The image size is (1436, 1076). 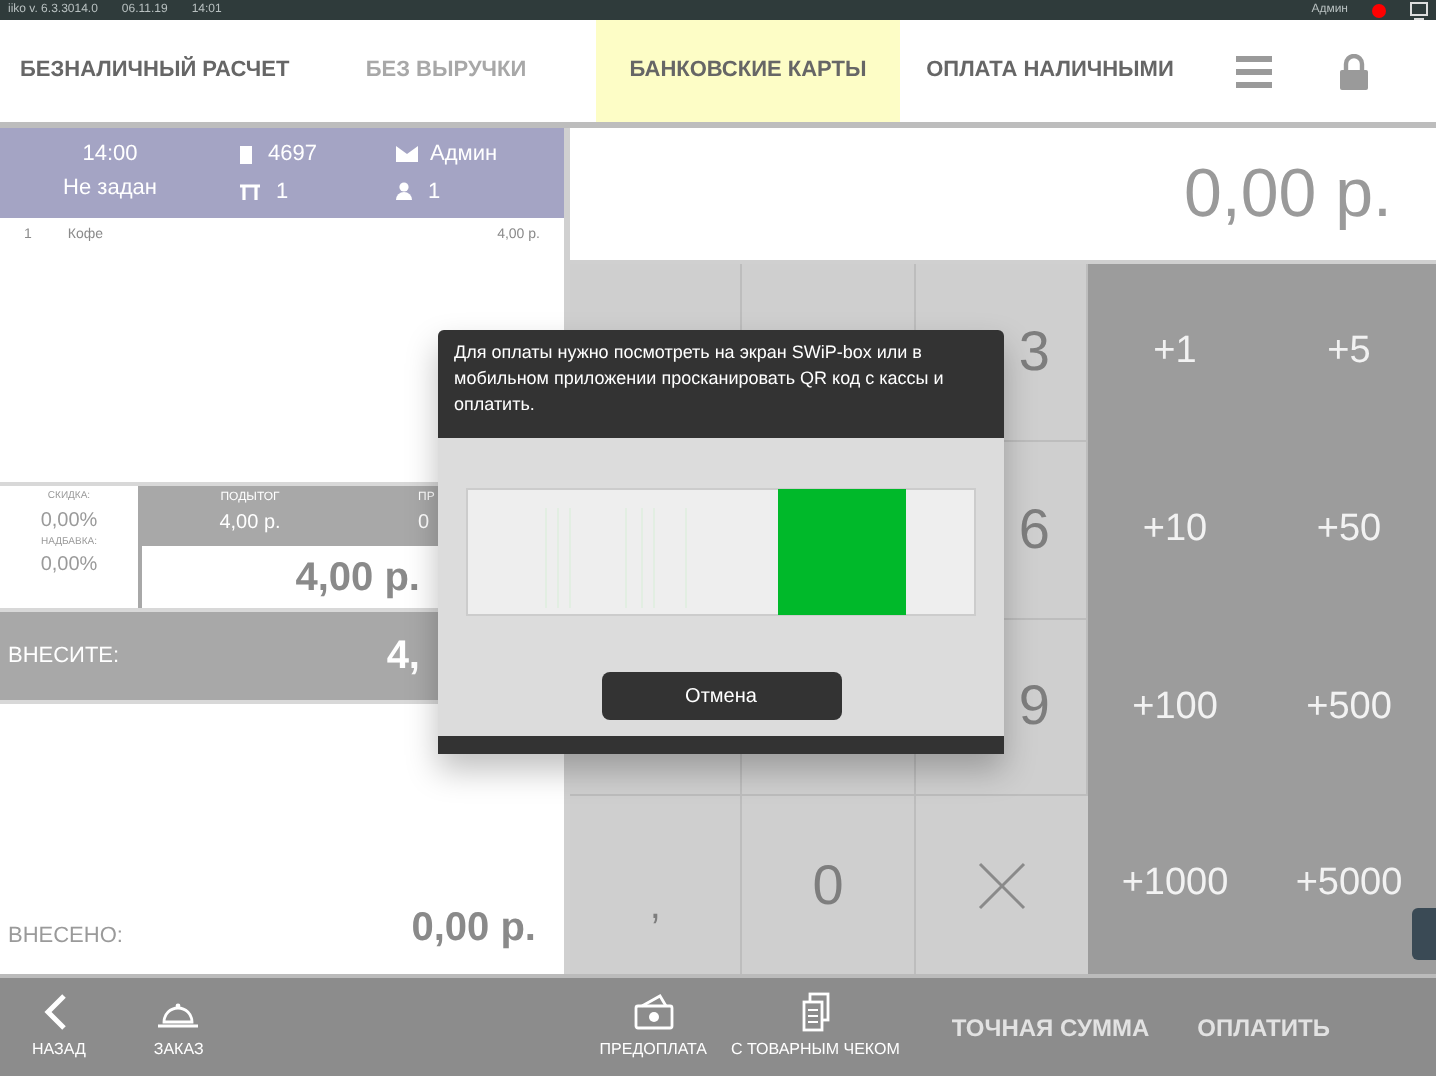 What do you see at coordinates (357, 578) in the screenshot?
I see `total-value: 4,00 р.` at bounding box center [357, 578].